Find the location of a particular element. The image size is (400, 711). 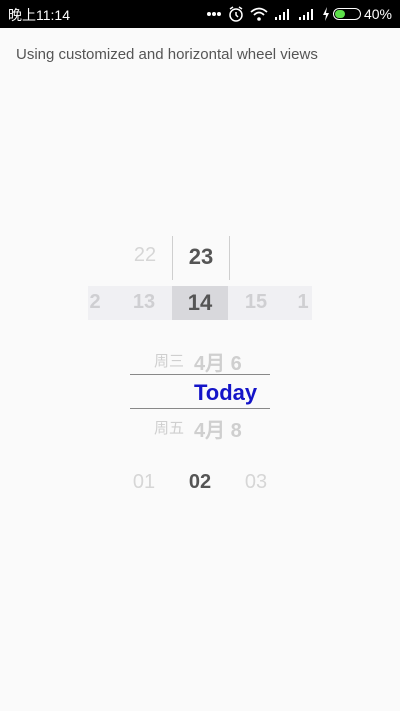

horizontal-wheel-item: 15 is located at coordinates (256, 302).